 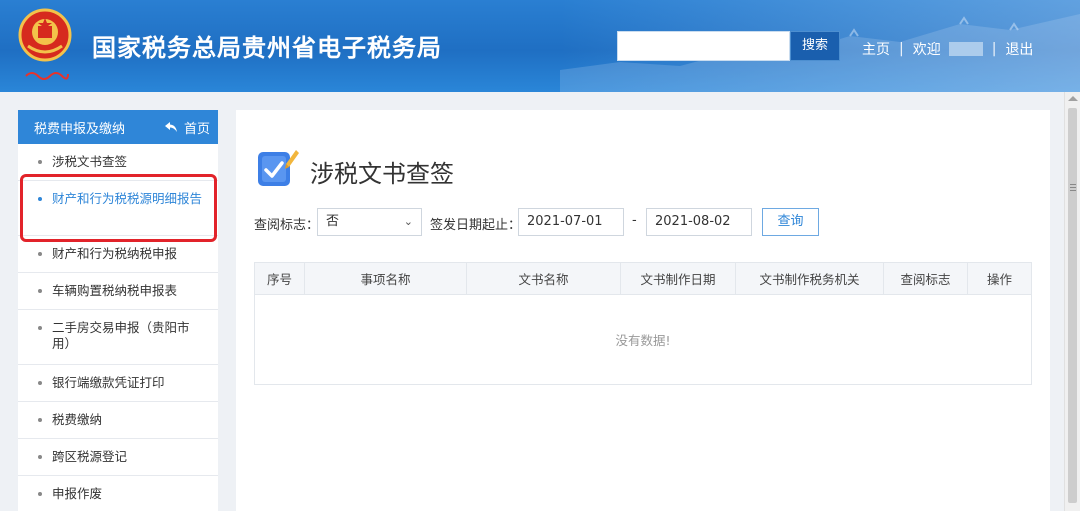 What do you see at coordinates (47, 76) in the screenshot?
I see `emblem-caption-icon` at bounding box center [47, 76].